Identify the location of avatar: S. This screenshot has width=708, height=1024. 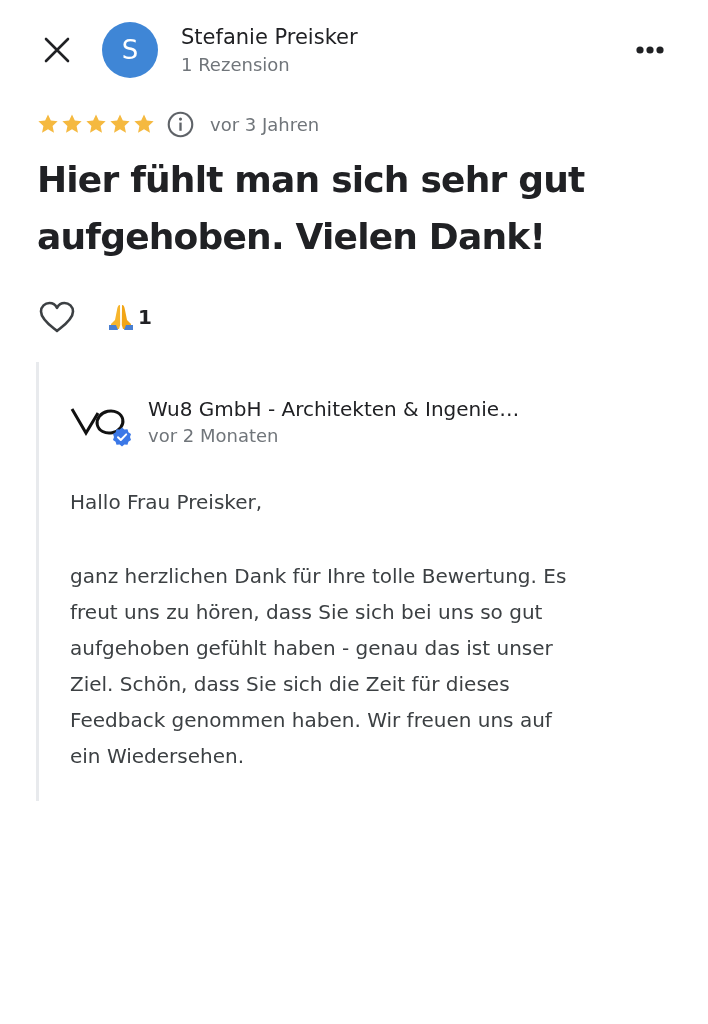
(130, 50).